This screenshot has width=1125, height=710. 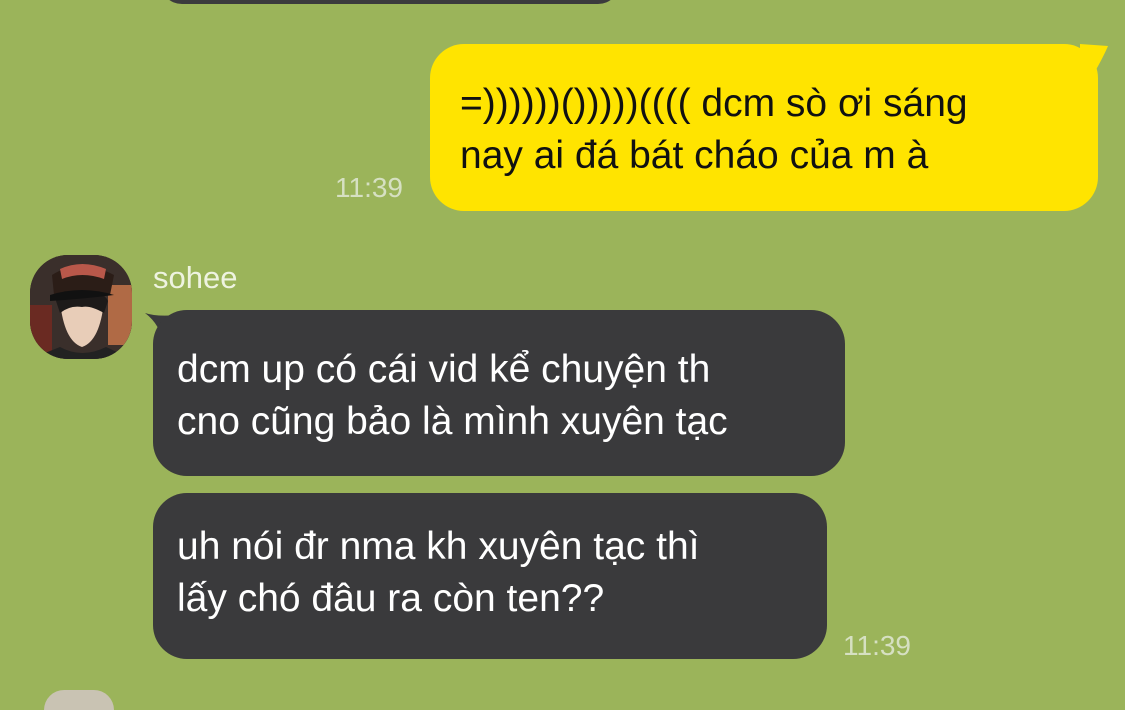 I want to click on bubble-tail-icon, so click(x=1094, y=62).